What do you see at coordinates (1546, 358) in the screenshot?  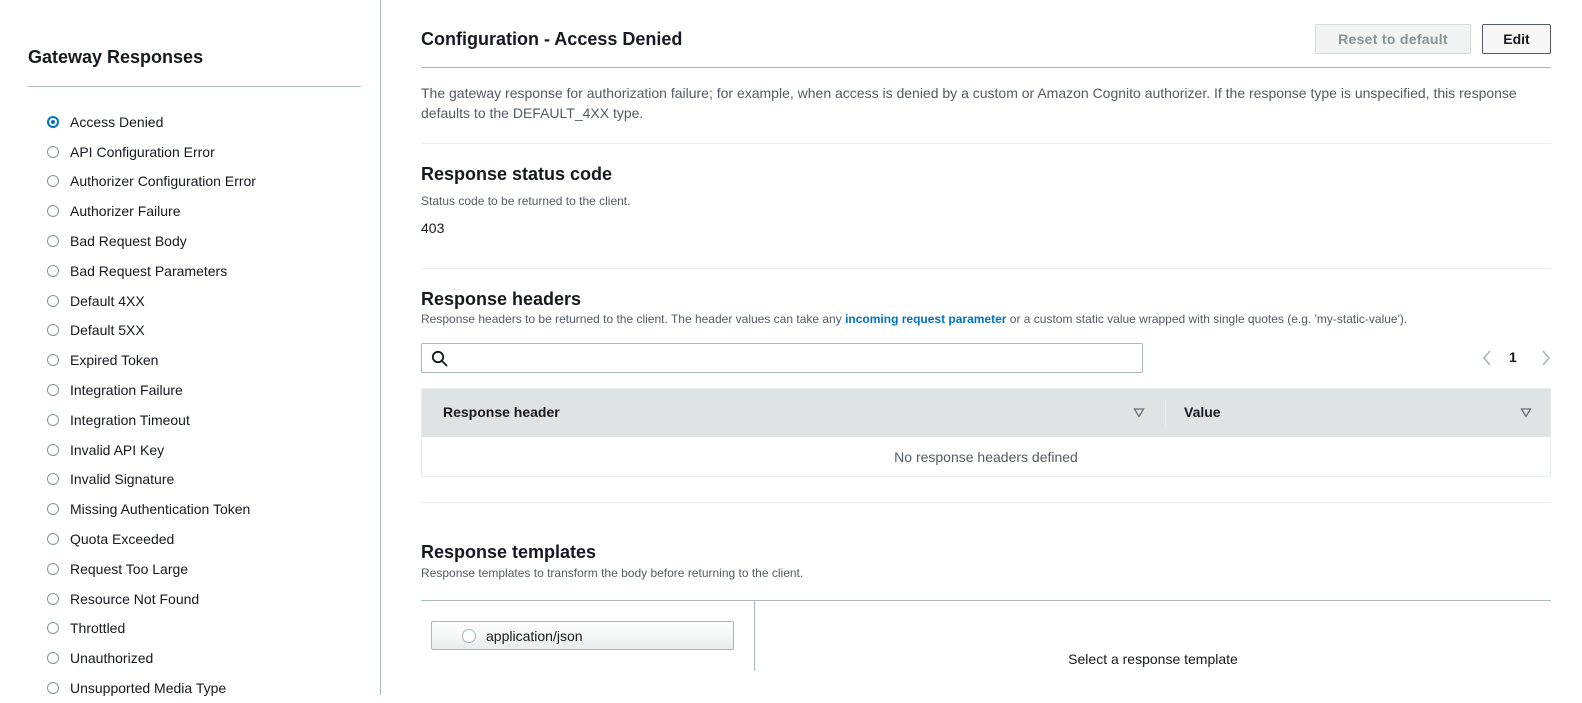 I see `chevron-right-icon` at bounding box center [1546, 358].